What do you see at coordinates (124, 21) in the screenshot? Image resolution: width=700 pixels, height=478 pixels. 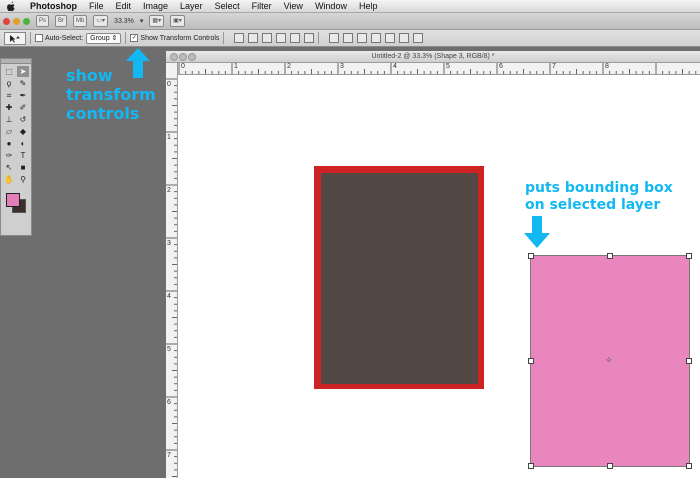 I see `zoom-level-select: 33.3%` at bounding box center [124, 21].